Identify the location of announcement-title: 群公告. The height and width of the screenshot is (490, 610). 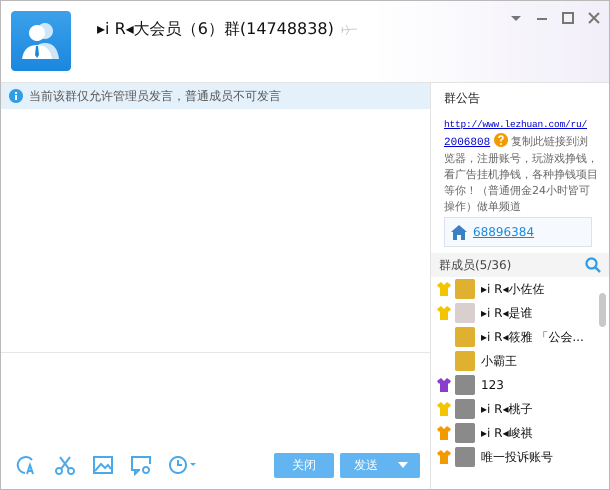
(462, 98).